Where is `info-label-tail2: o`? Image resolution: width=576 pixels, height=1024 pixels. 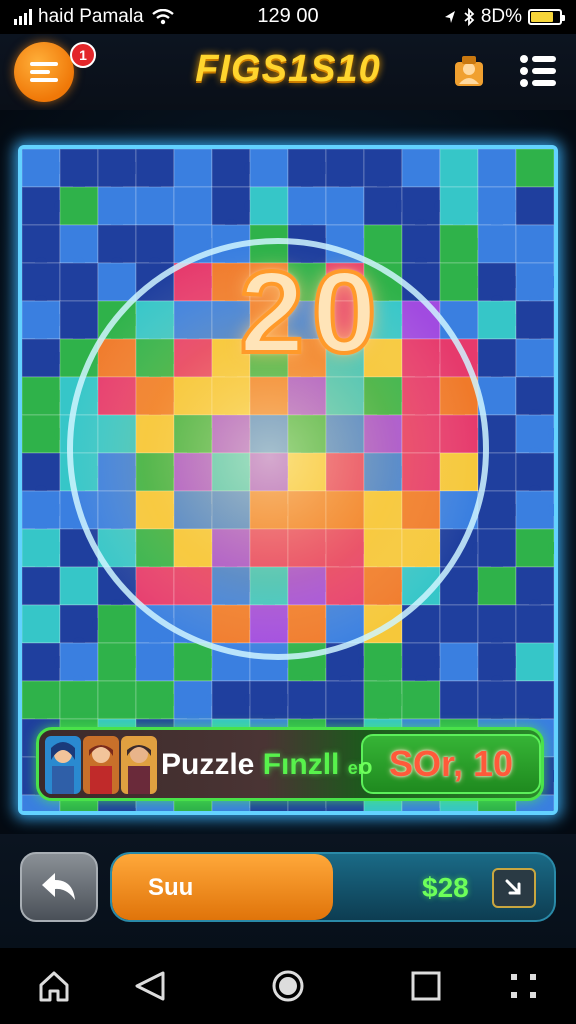 info-label-tail2: o is located at coordinates (366, 766).